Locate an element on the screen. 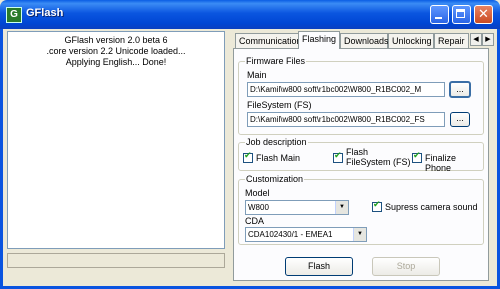 The image size is (500, 289). main-label: Main is located at coordinates (257, 75).